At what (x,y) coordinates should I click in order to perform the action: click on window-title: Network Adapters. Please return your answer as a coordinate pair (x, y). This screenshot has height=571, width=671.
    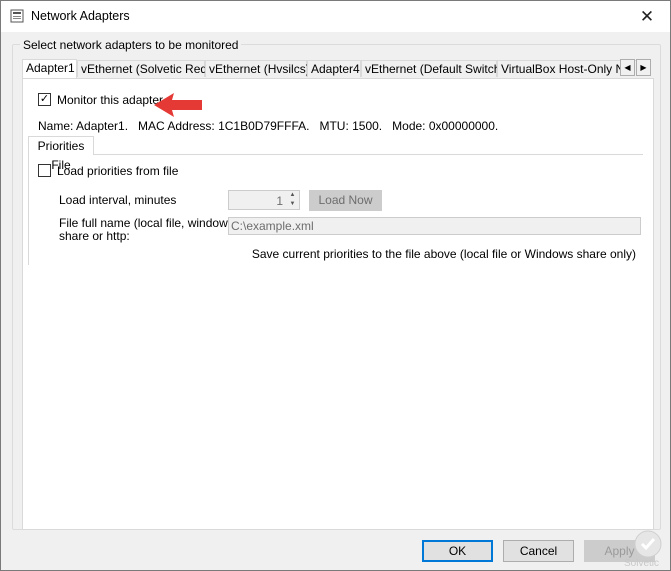
    Looking at the image, I should click on (80, 16).